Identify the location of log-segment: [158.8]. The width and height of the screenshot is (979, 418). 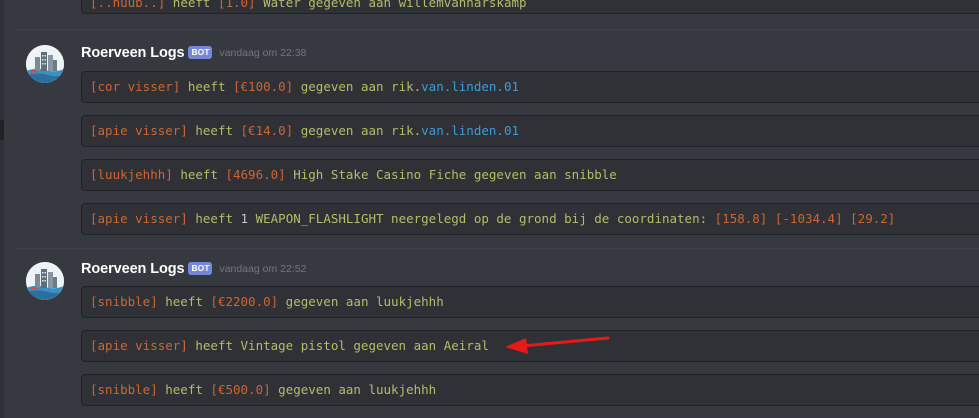
(741, 218).